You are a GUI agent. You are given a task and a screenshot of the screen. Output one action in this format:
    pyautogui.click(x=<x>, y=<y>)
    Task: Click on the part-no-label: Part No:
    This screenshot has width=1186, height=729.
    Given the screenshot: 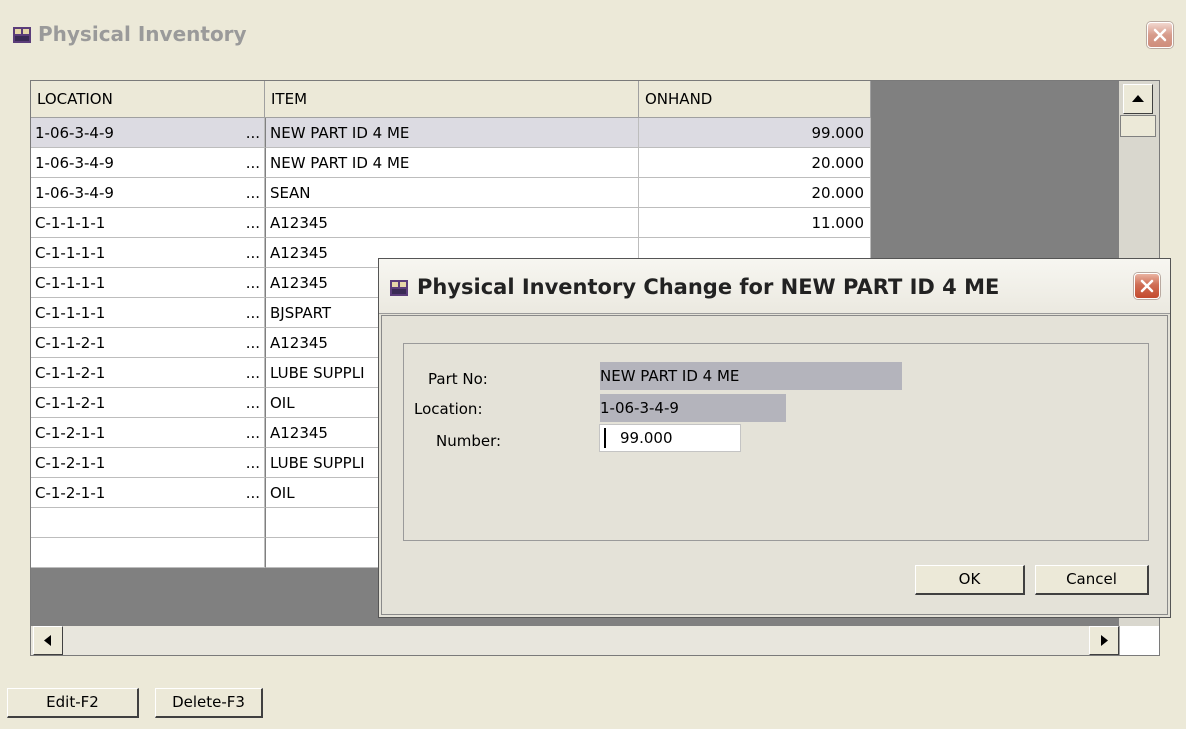 What is the action you would take?
    pyautogui.click(x=458, y=379)
    